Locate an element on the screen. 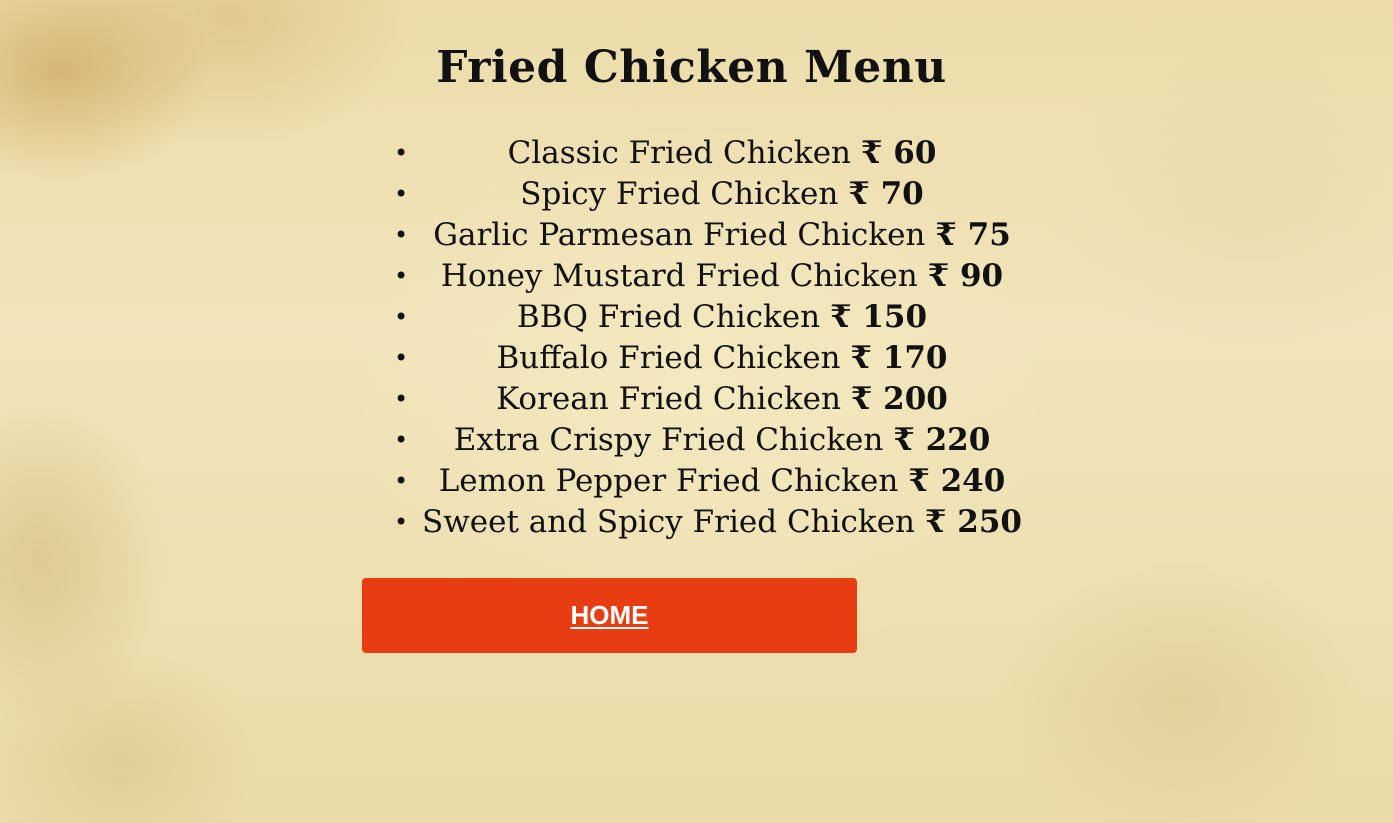  menu-item: • Sweet and Spicy Fried Chicken ₹ 250 is located at coordinates (722, 520).